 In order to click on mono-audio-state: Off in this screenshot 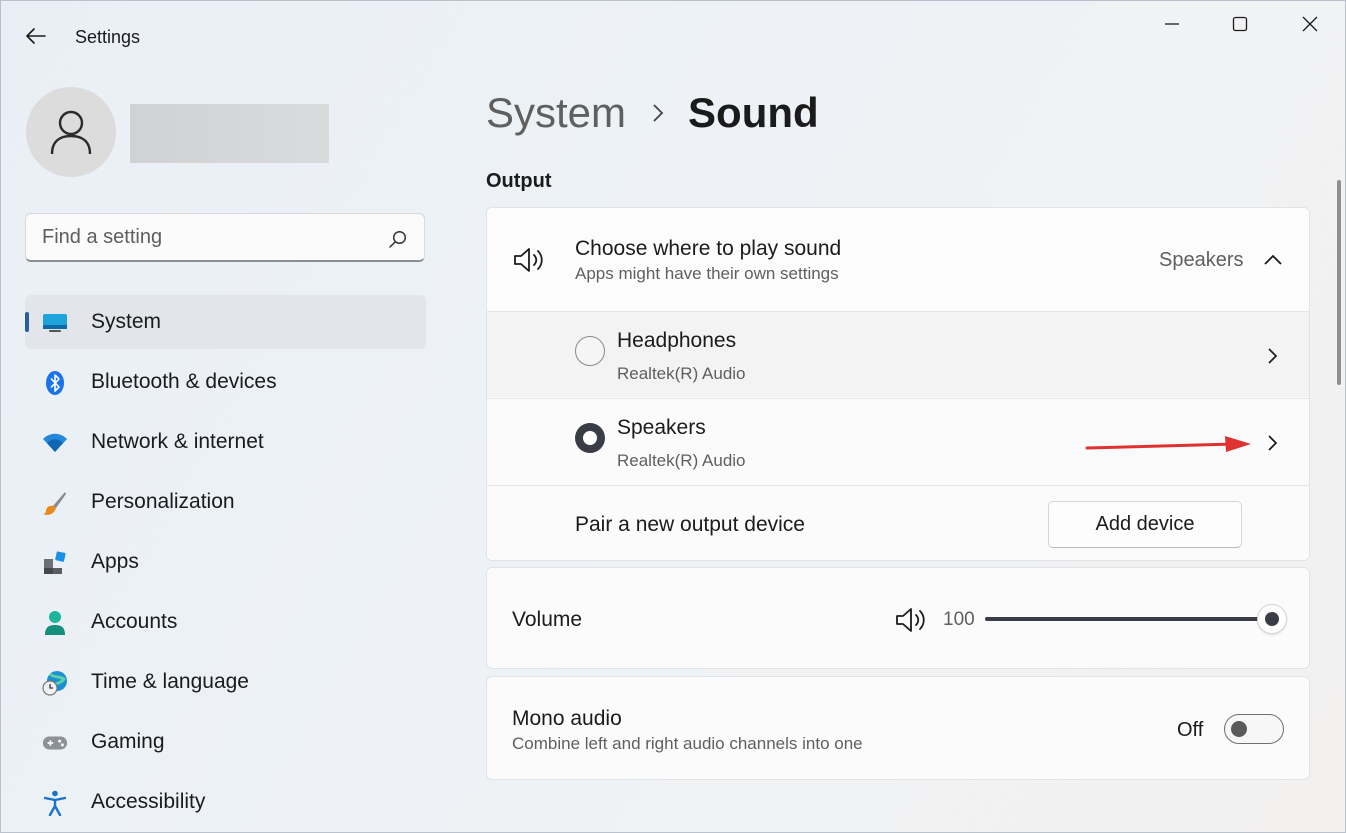, I will do `click(1190, 730)`.